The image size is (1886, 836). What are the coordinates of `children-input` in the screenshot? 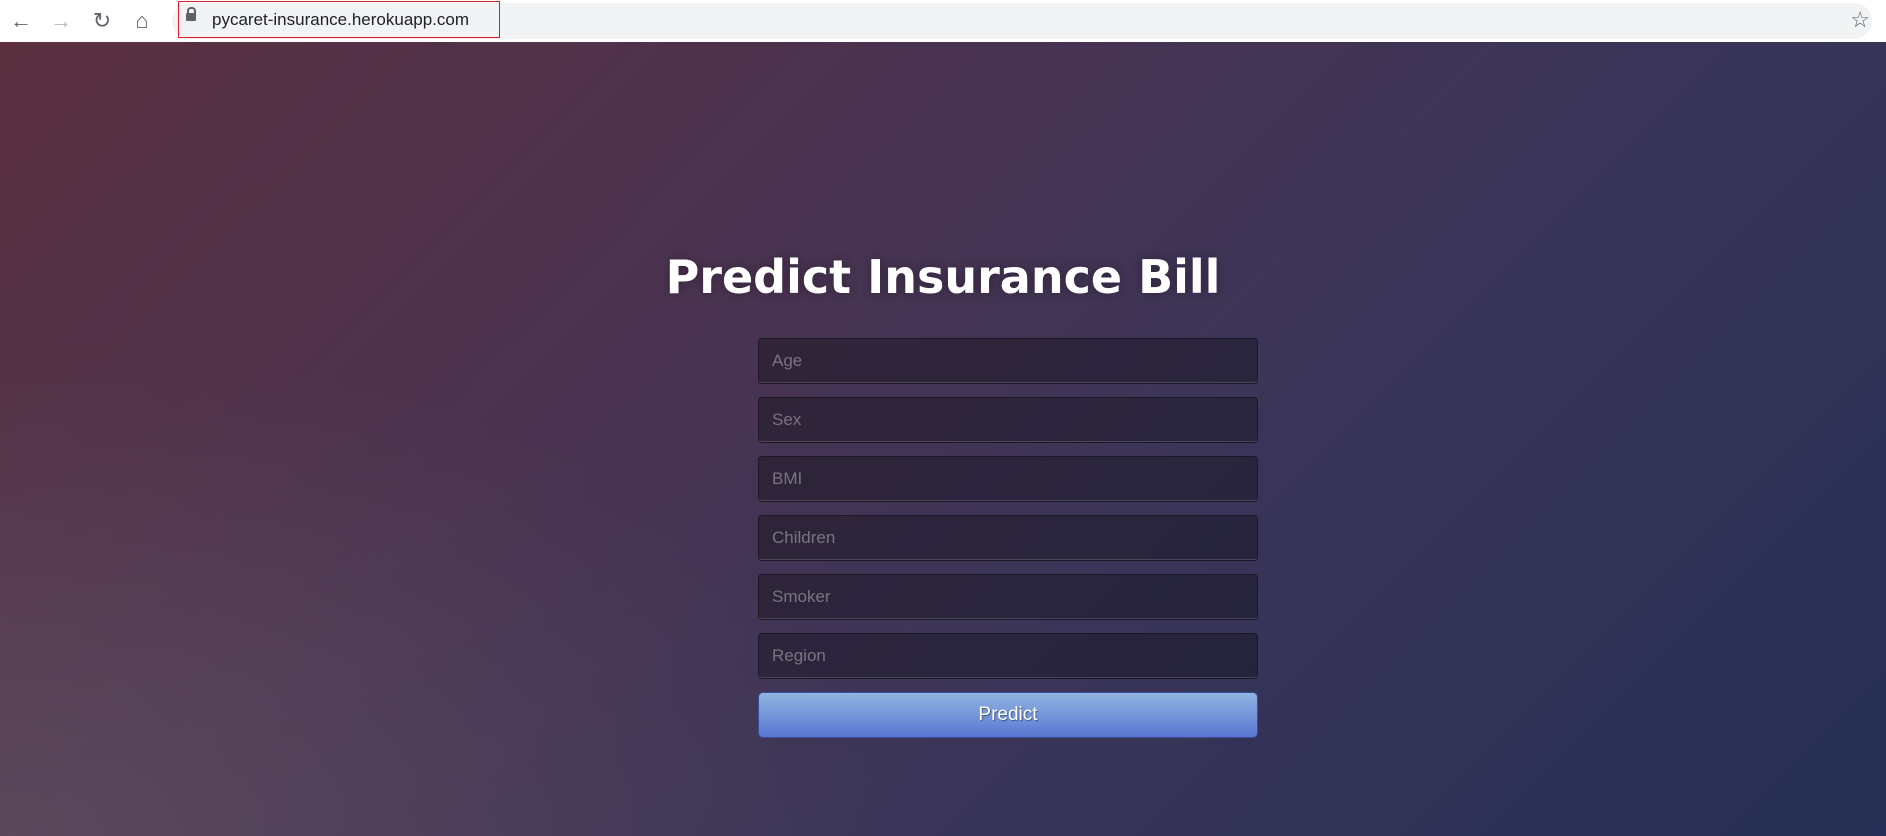 It's located at (1008, 538).